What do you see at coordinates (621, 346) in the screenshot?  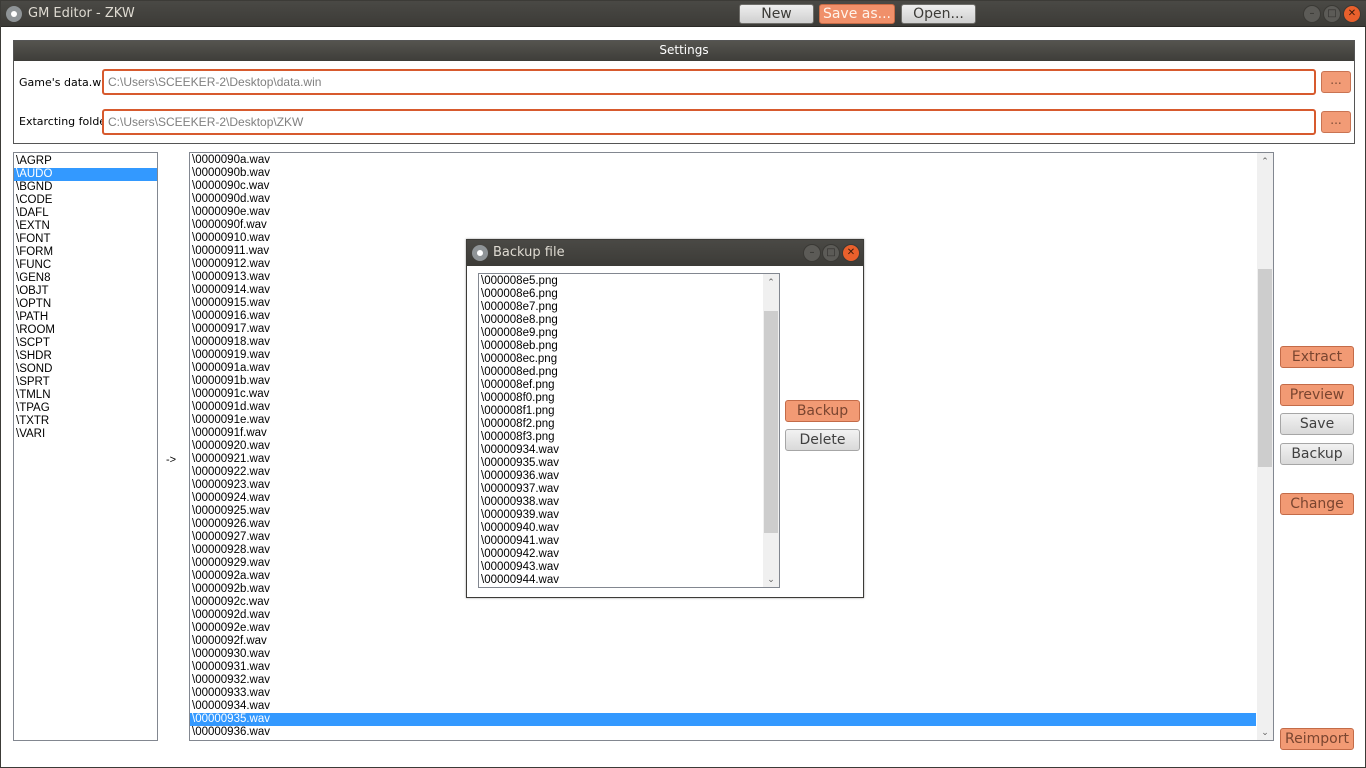 I see `backup-list-item: \000008eb.png` at bounding box center [621, 346].